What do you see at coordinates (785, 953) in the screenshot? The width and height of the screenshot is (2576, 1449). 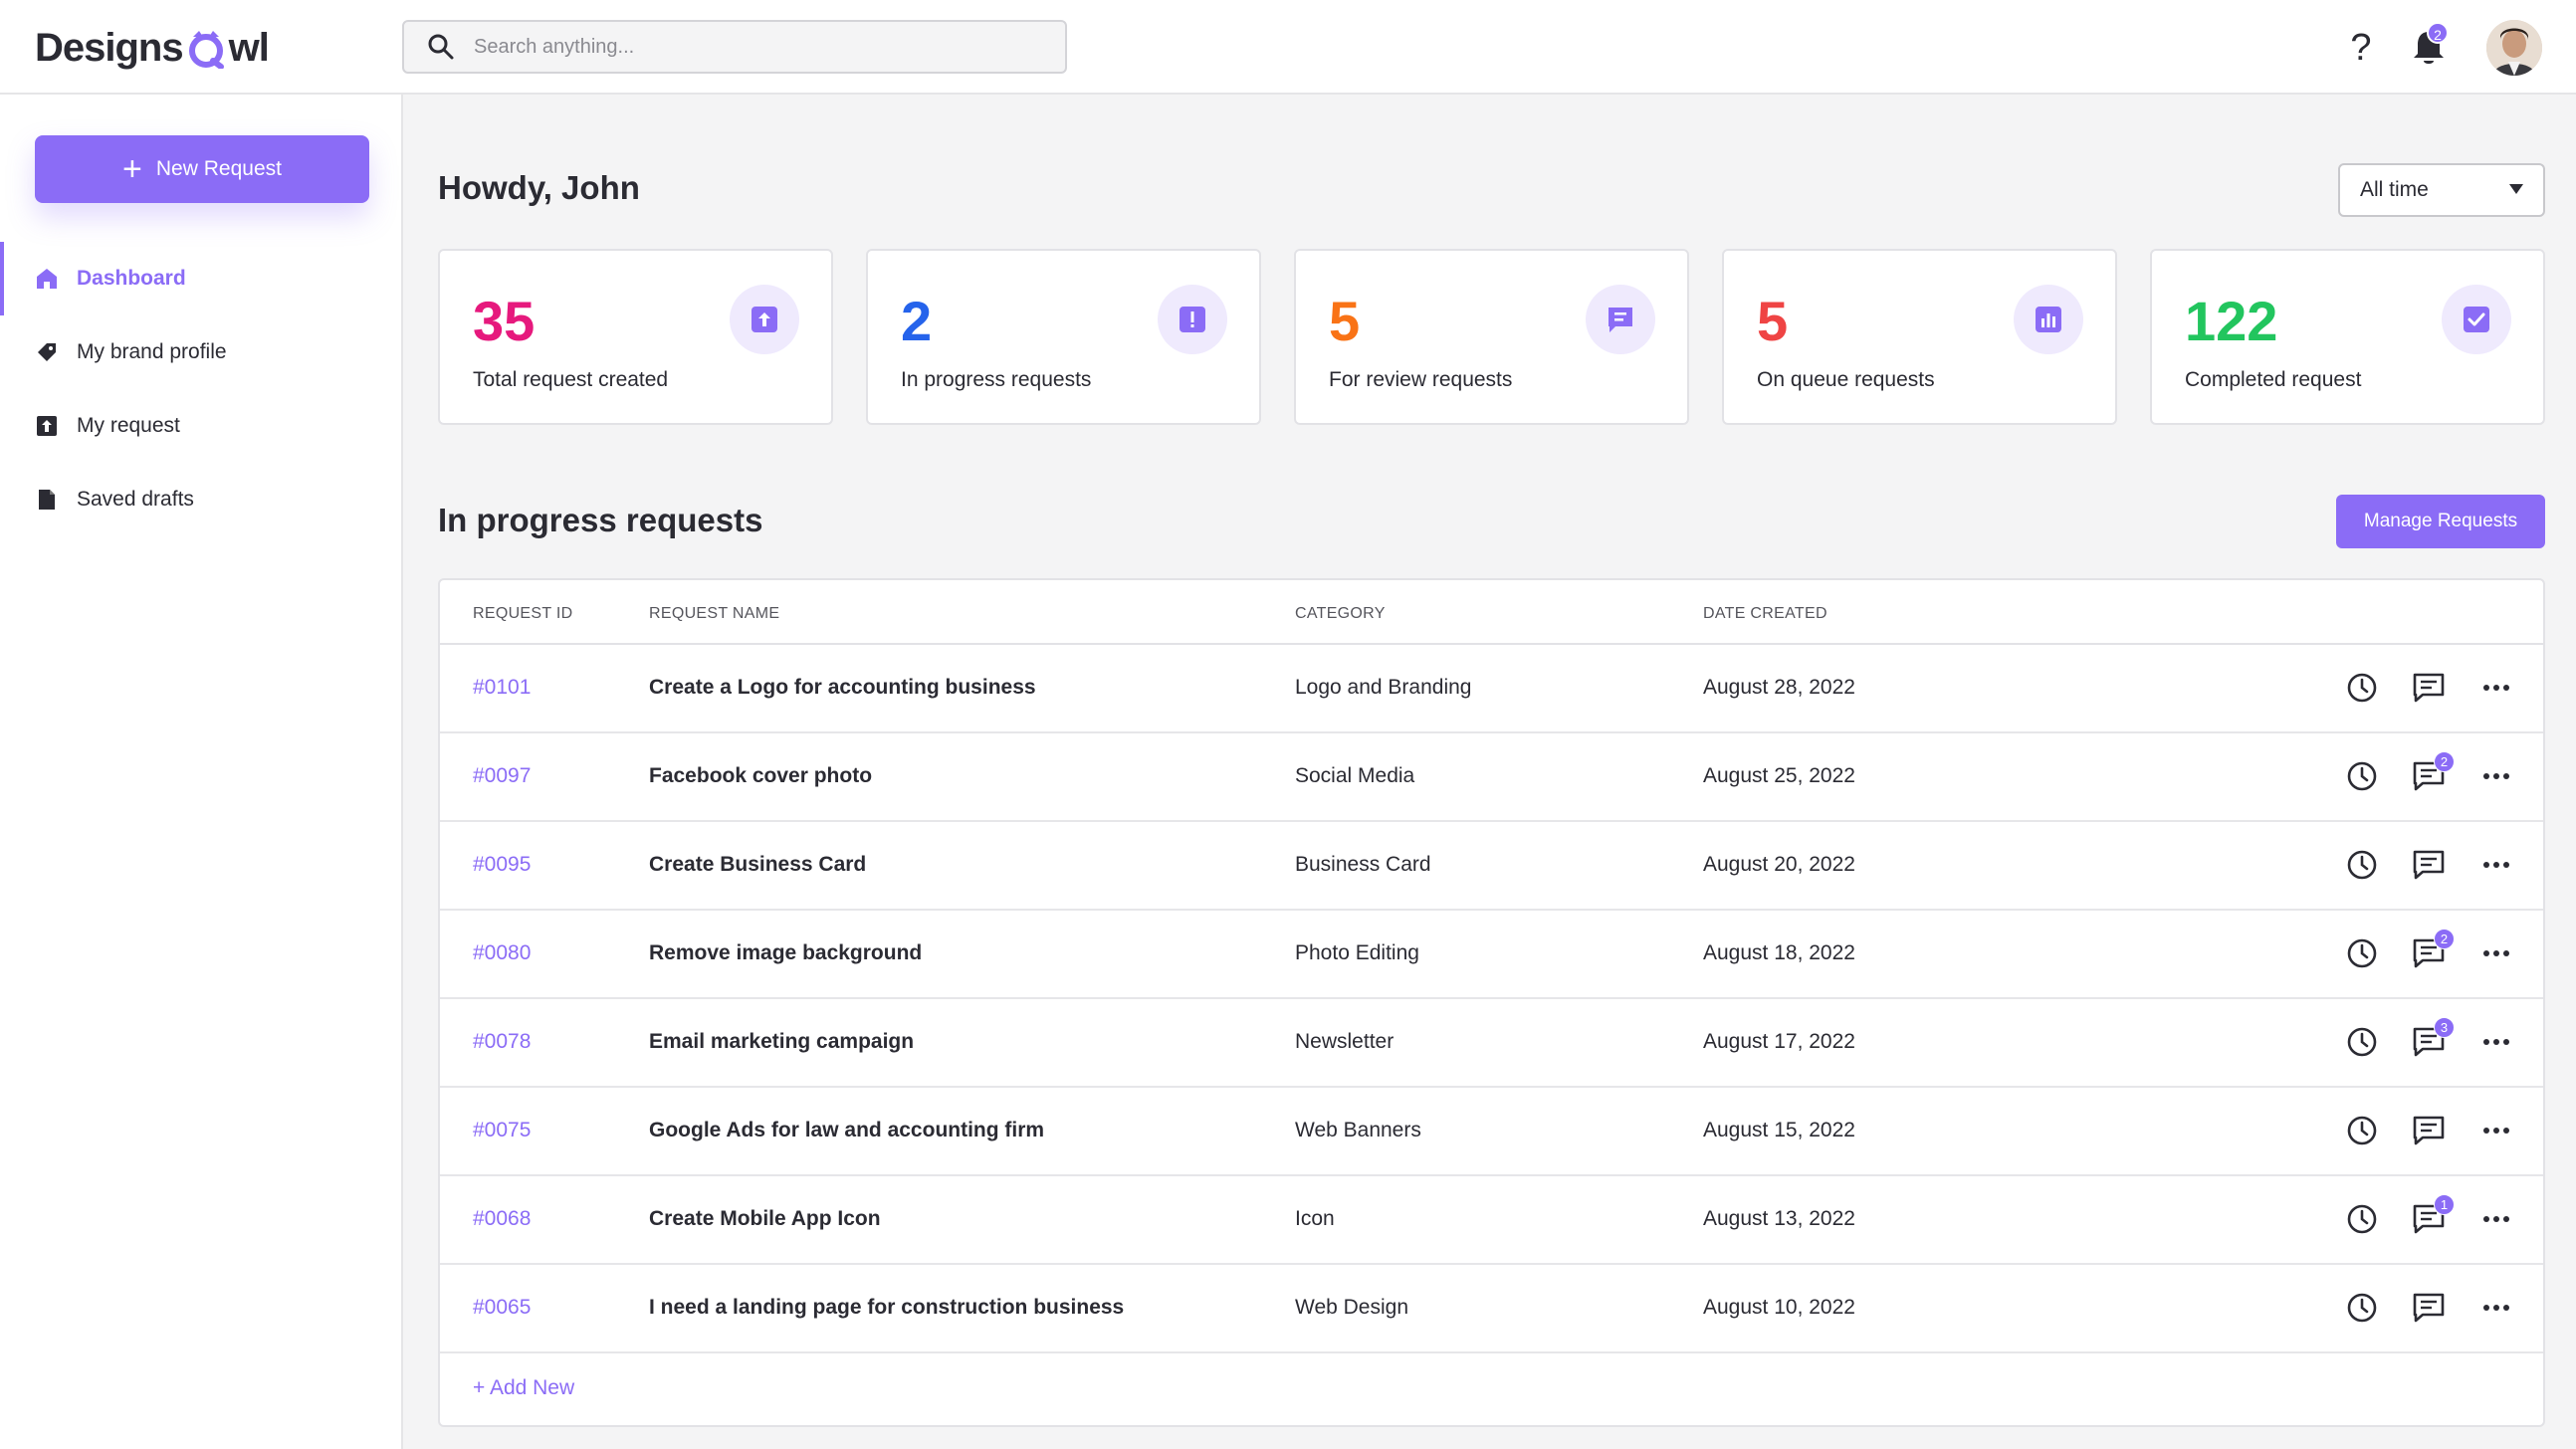 I see `request-name: Remove image background` at bounding box center [785, 953].